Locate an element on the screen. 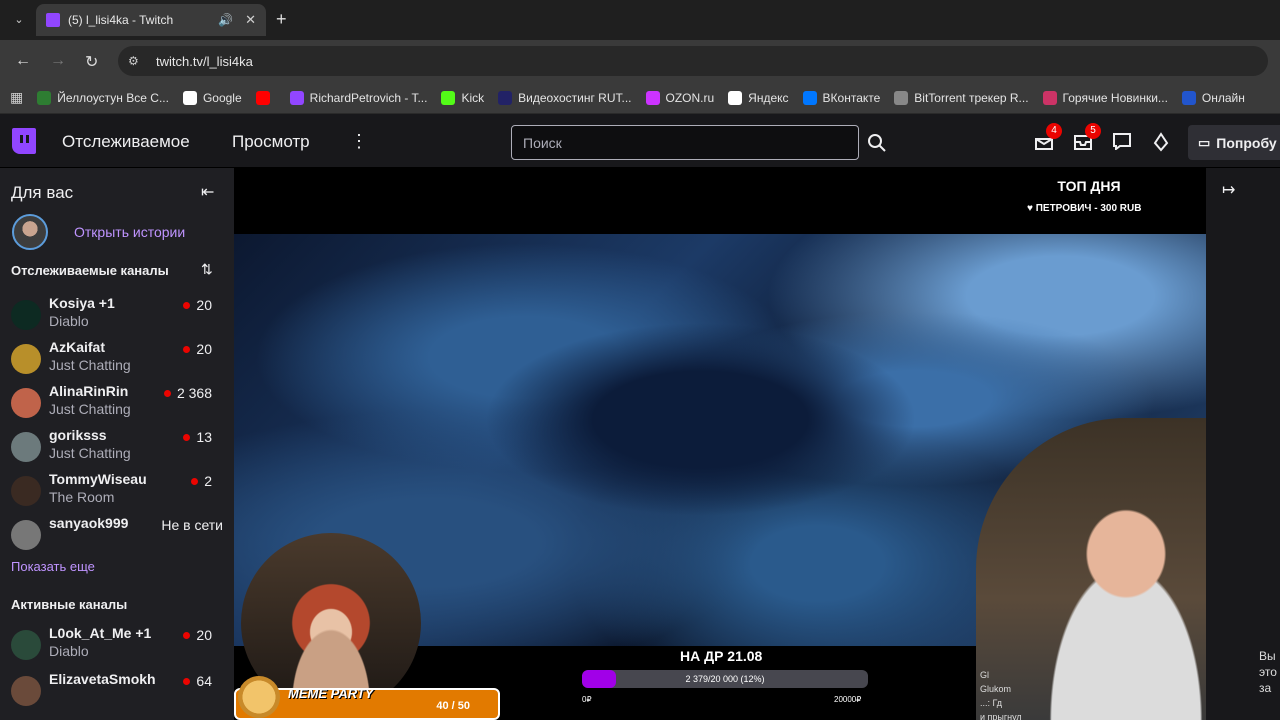  bookmark-item is located at coordinates (265, 97).